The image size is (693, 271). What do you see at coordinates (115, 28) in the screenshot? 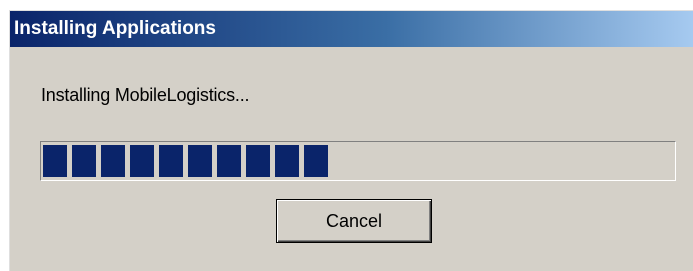
I see `dialog-title: Installing Applications` at bounding box center [115, 28].